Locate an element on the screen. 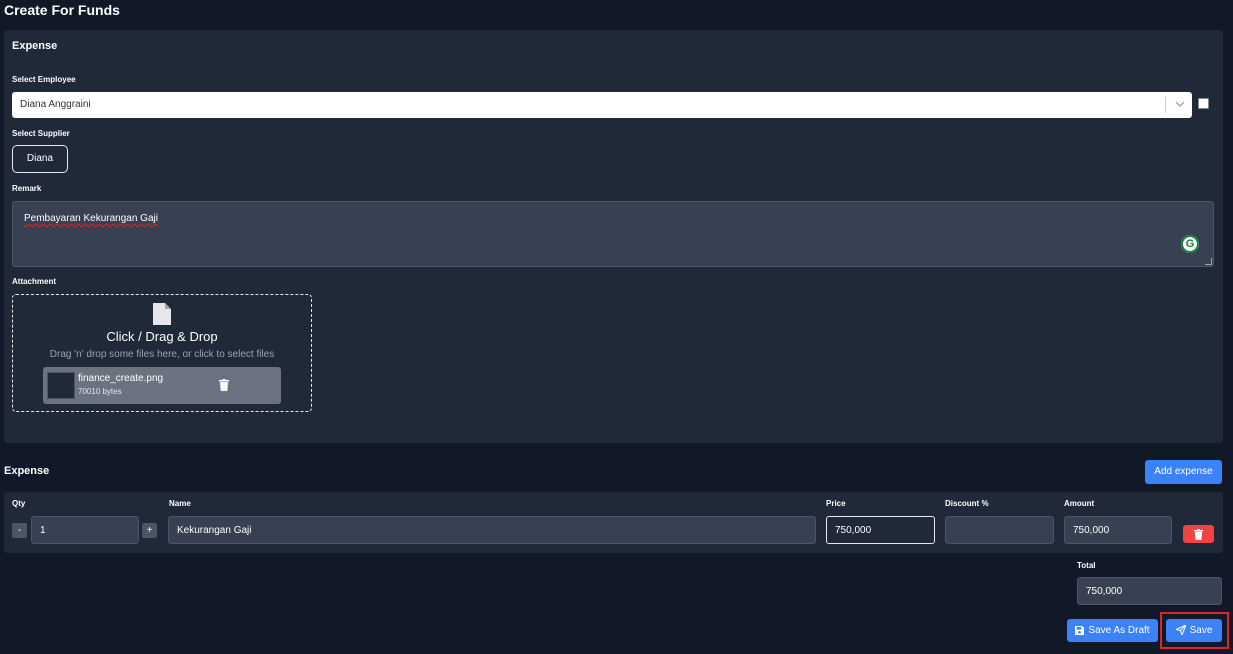  qty-plus-button: + is located at coordinates (149, 530).